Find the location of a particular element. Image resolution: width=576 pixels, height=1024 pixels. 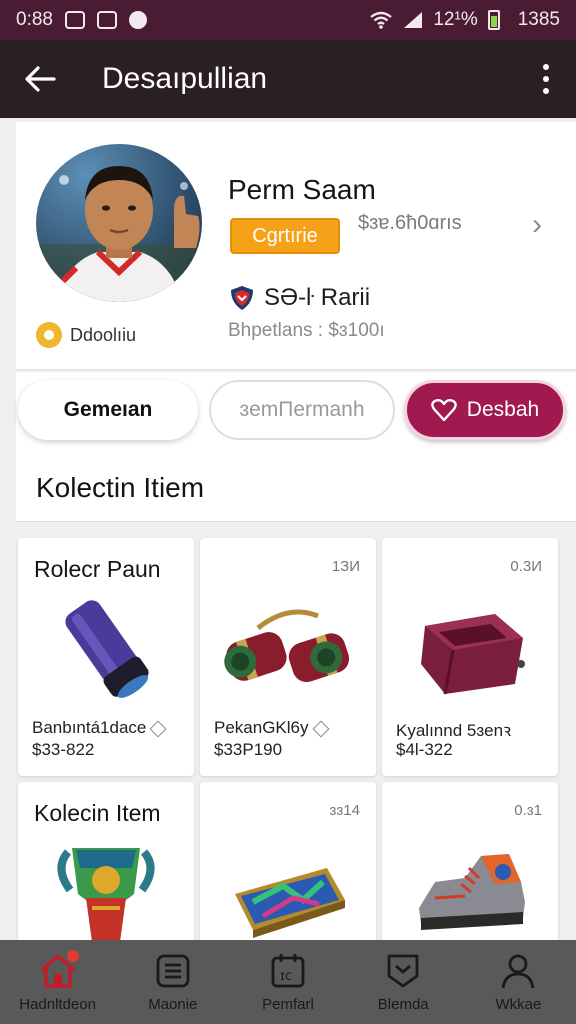

tile-count: 1ЗИ is located at coordinates (345, 566).